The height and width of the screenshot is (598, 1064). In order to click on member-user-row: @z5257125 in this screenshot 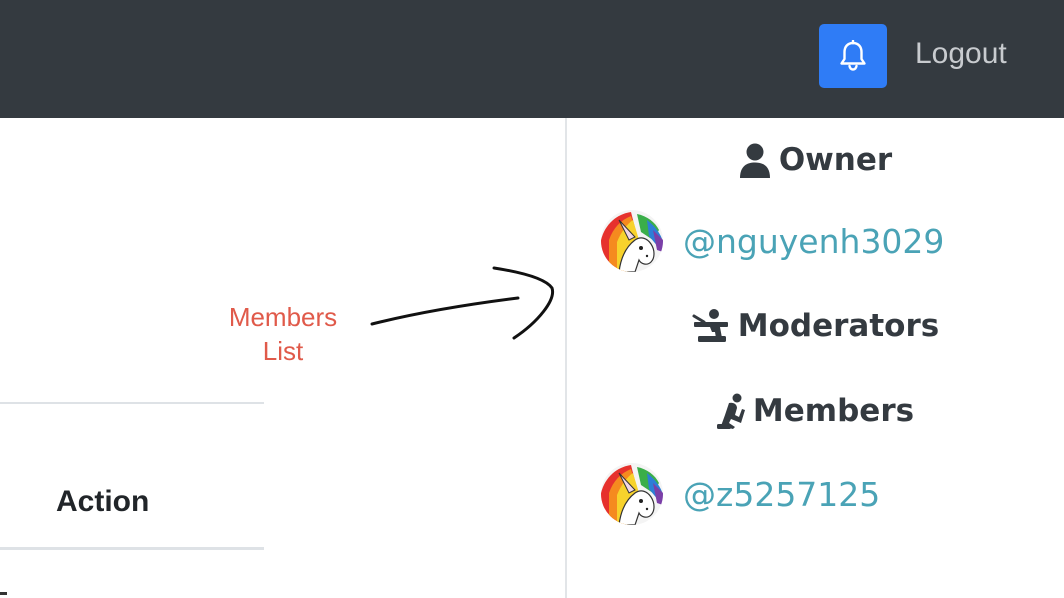, I will do `click(740, 494)`.